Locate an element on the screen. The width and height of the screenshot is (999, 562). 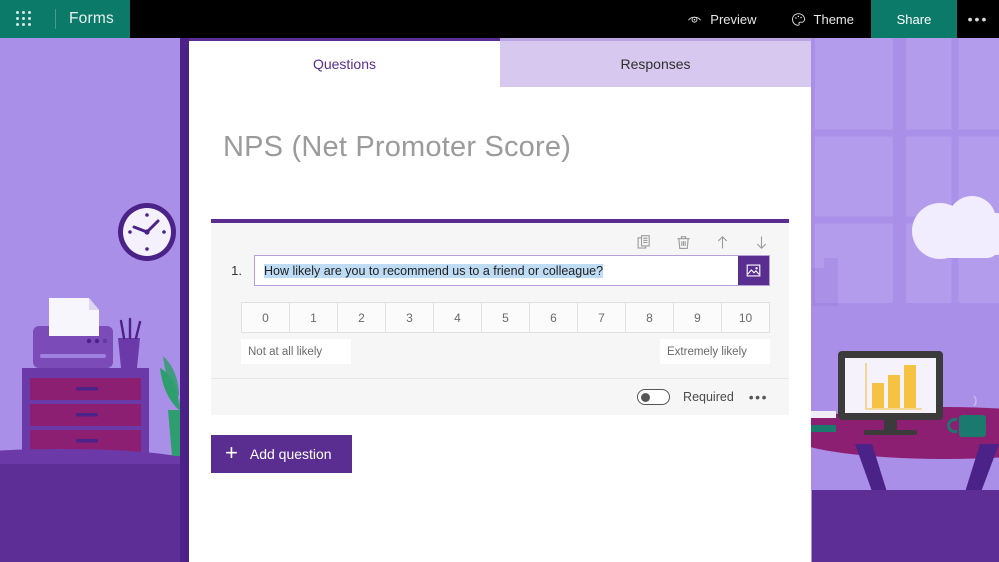
scale-labels-row is located at coordinates (505, 358).